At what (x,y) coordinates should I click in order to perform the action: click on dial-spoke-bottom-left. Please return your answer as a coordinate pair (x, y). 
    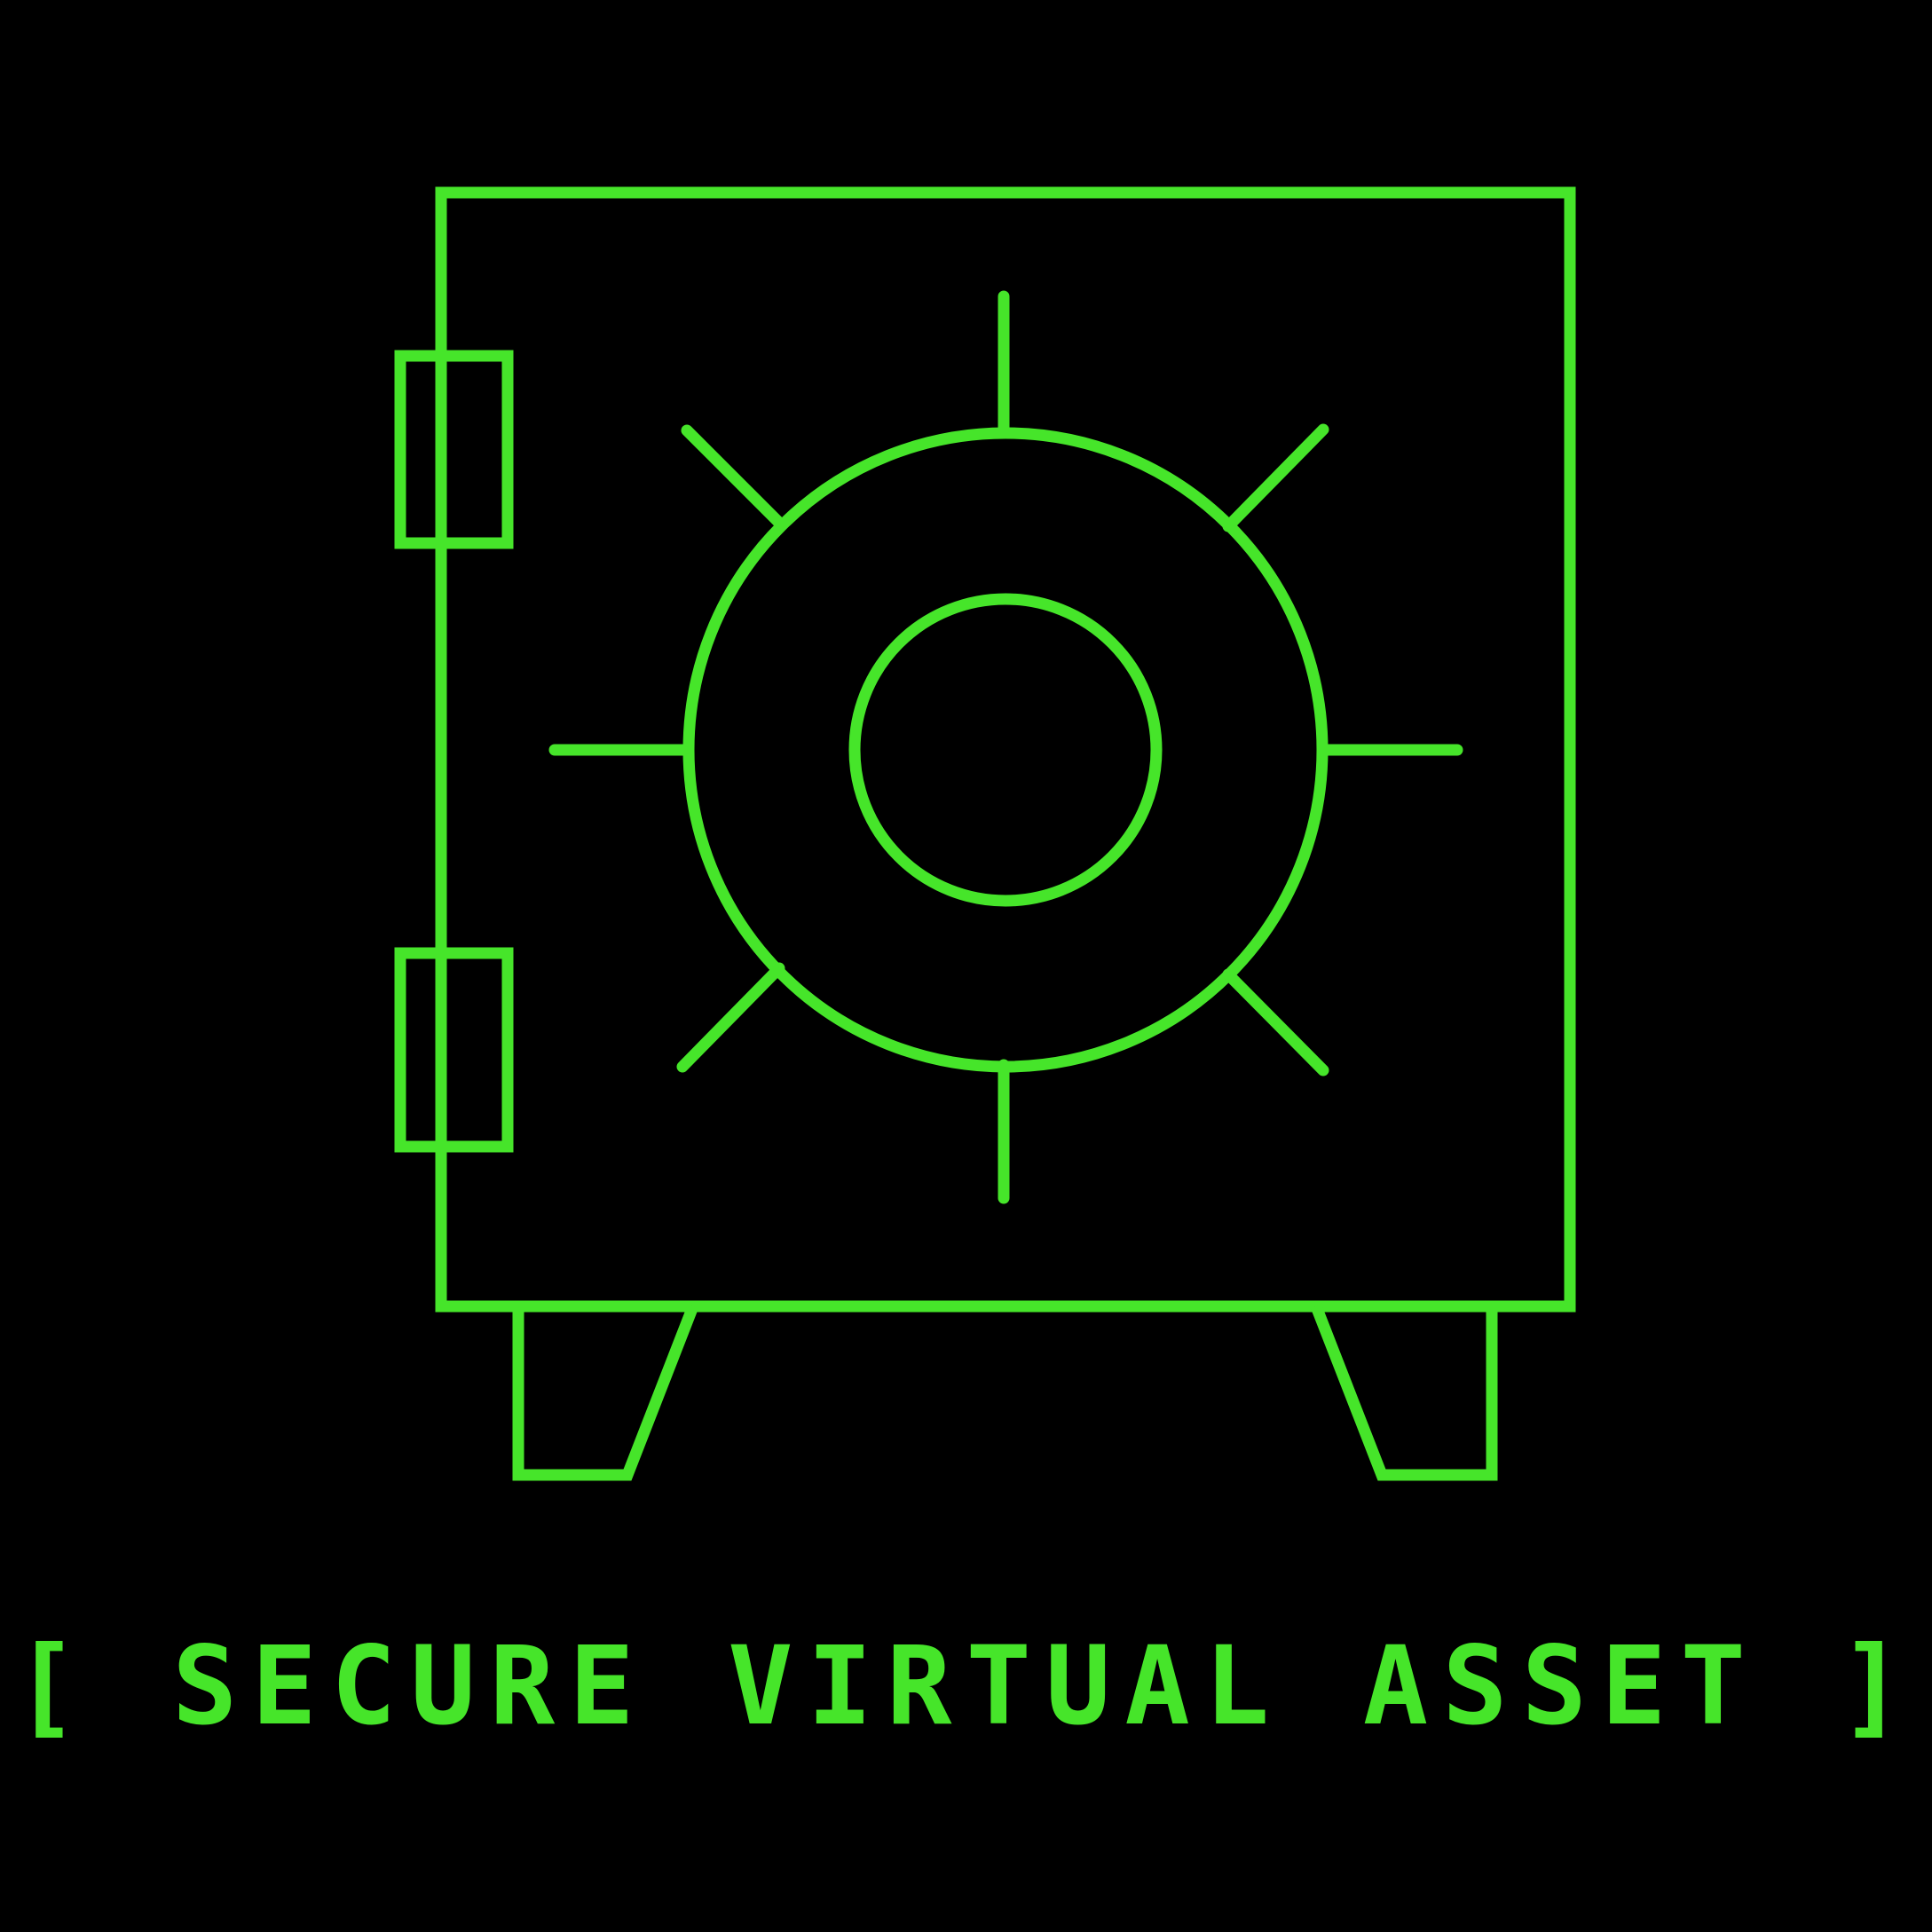
    Looking at the image, I should click on (730, 1017).